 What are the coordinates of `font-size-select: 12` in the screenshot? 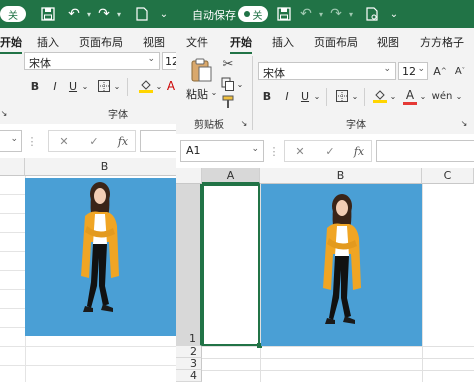 It's located at (169, 61).